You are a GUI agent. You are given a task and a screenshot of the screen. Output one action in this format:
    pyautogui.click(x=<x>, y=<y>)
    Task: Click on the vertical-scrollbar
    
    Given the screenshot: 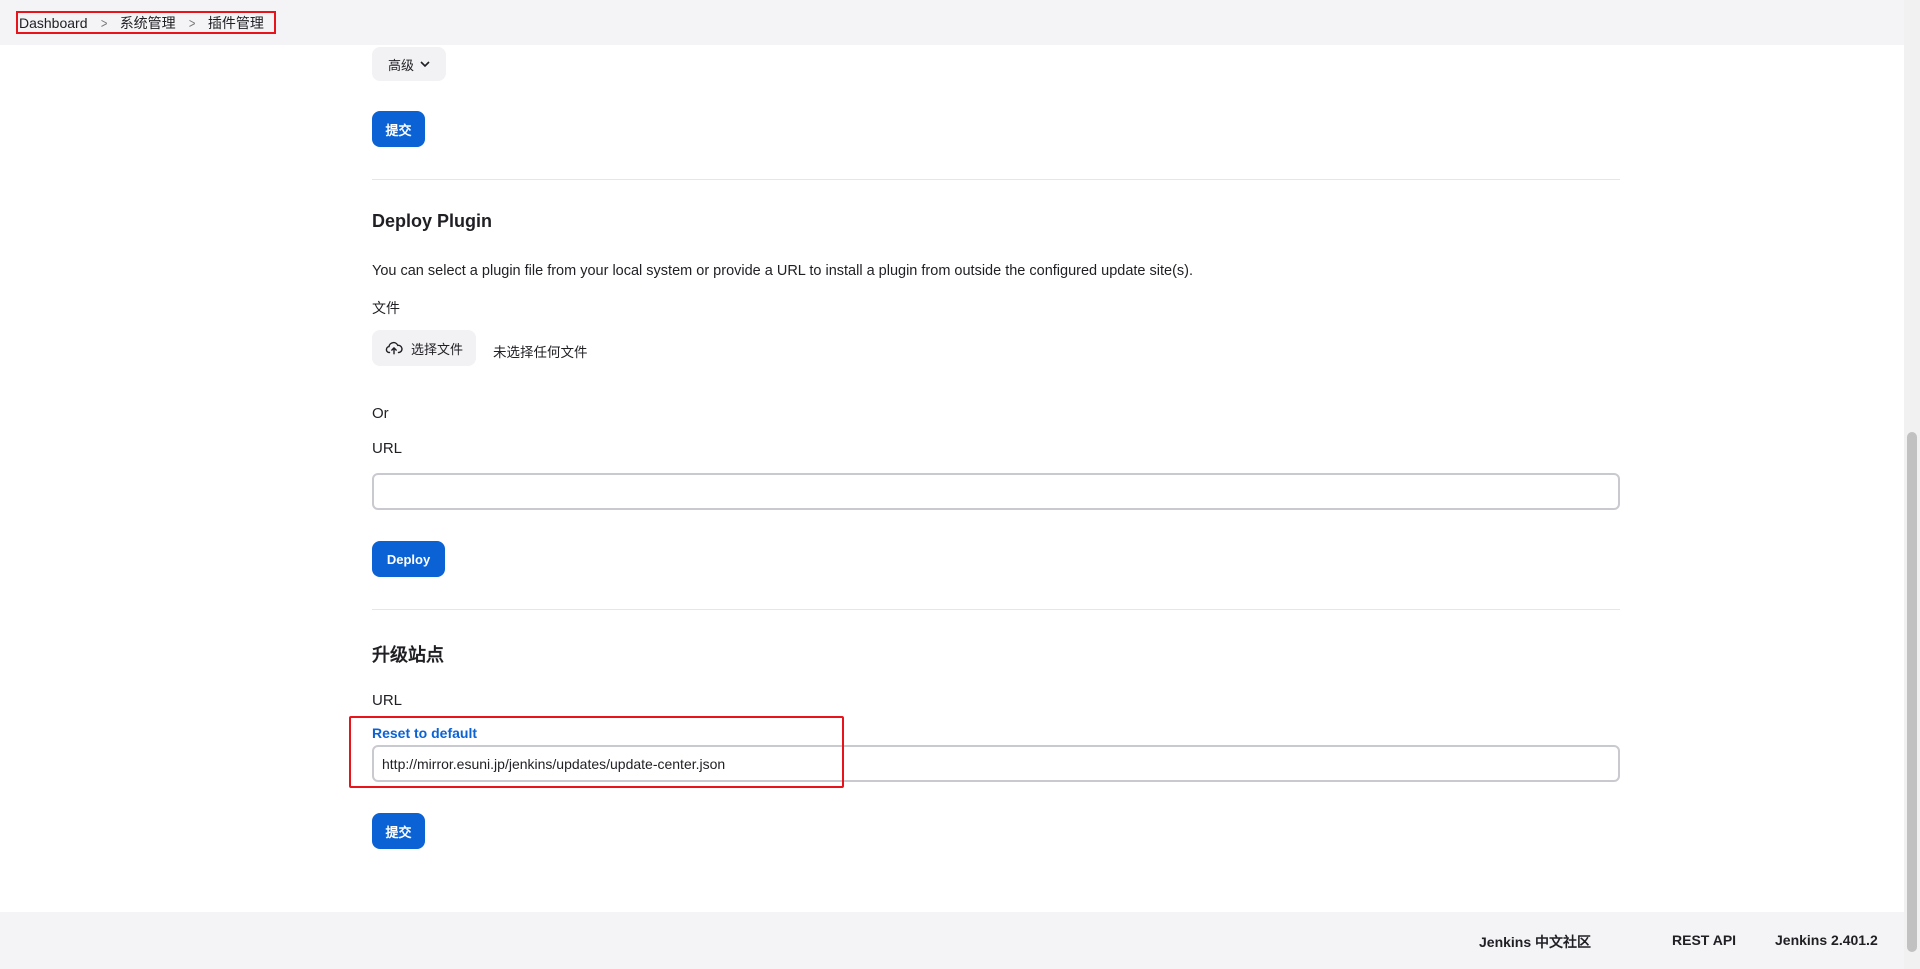 What is the action you would take?
    pyautogui.click(x=1912, y=484)
    